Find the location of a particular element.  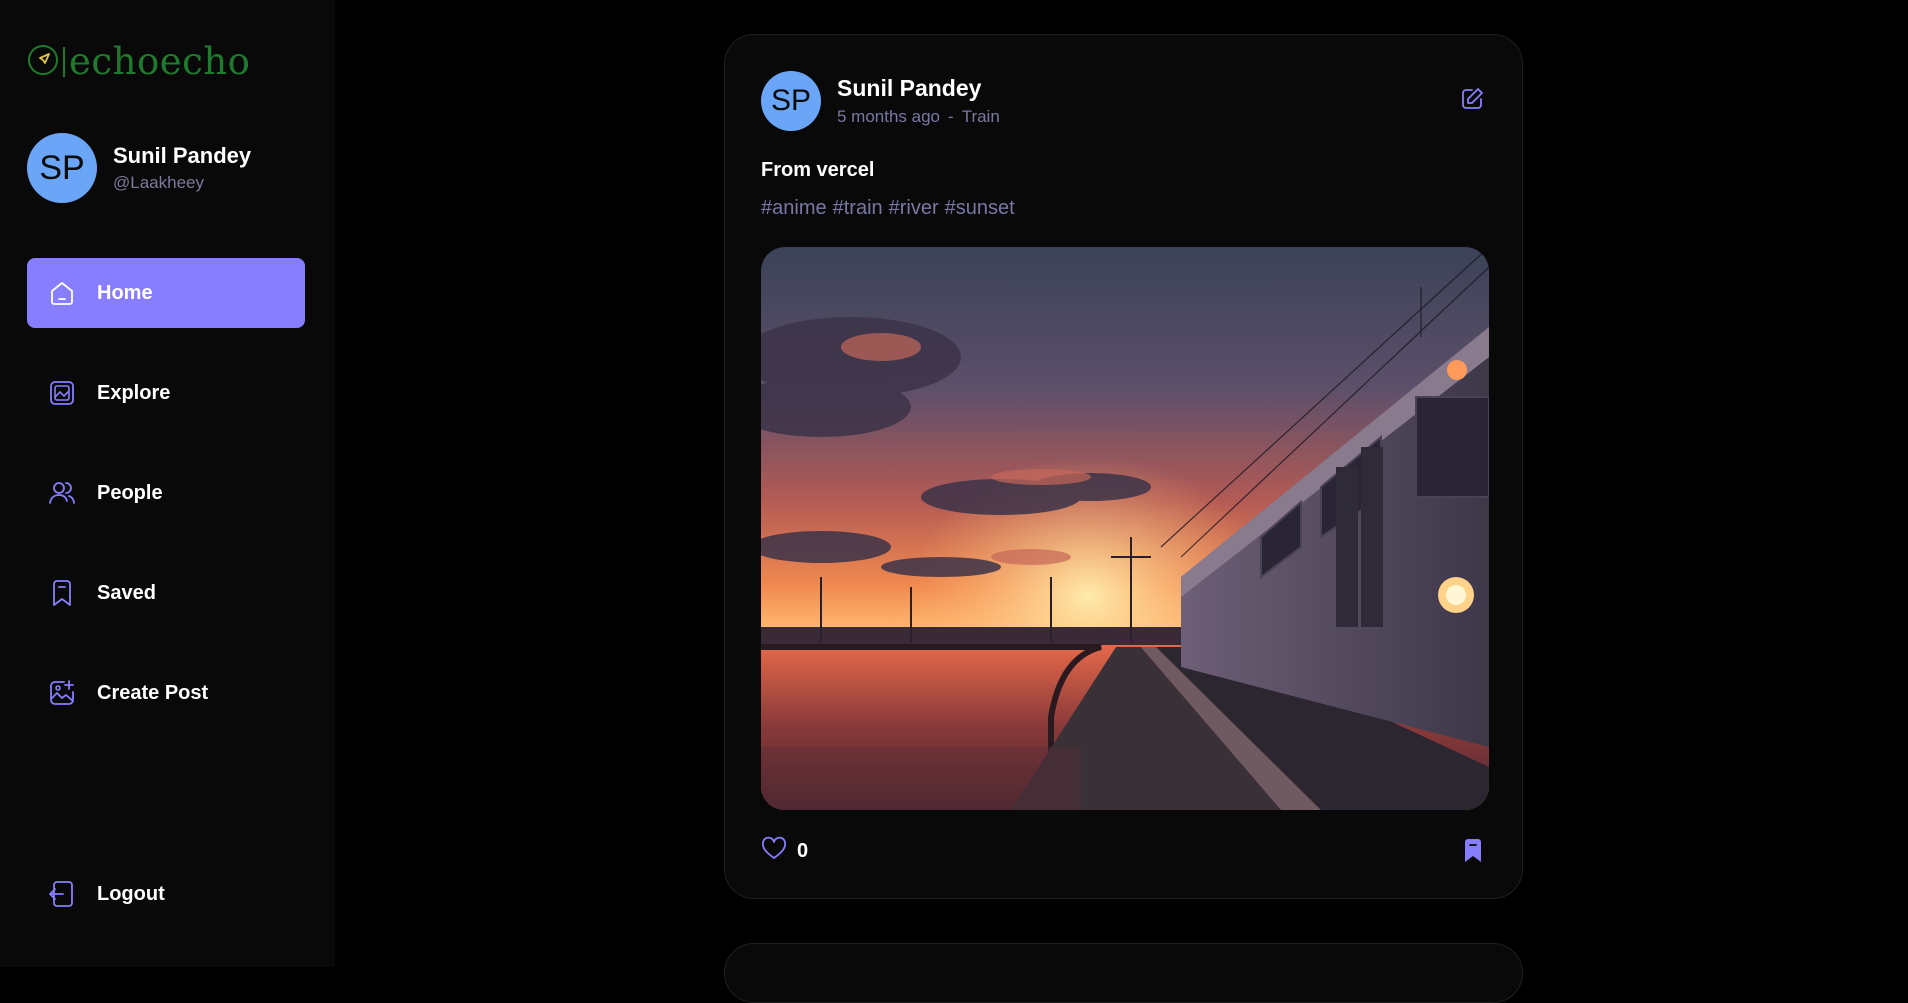

post-header: SP Sunil Pandey 5 months ago - Train is located at coordinates (880, 101).